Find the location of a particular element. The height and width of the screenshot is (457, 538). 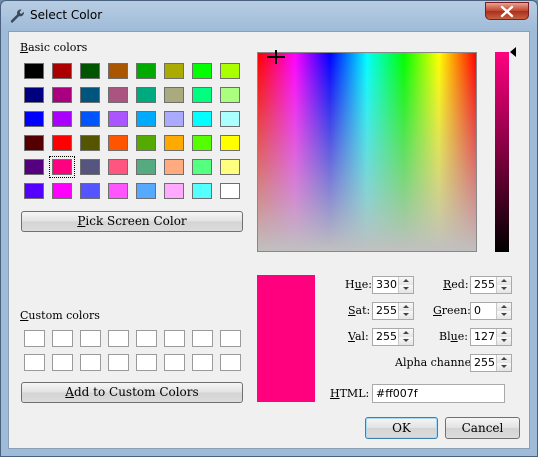

alpha-spinbox: 255 is located at coordinates (491, 363).